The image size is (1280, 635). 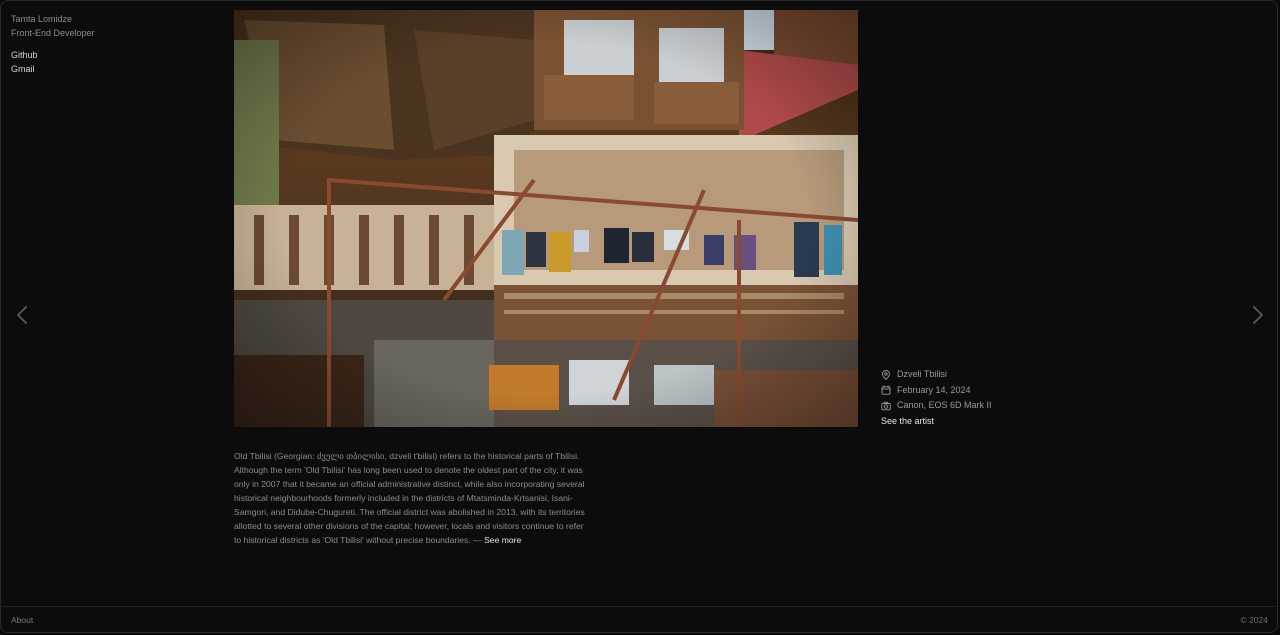 I want to click on next-photo-button, so click(x=1258, y=315).